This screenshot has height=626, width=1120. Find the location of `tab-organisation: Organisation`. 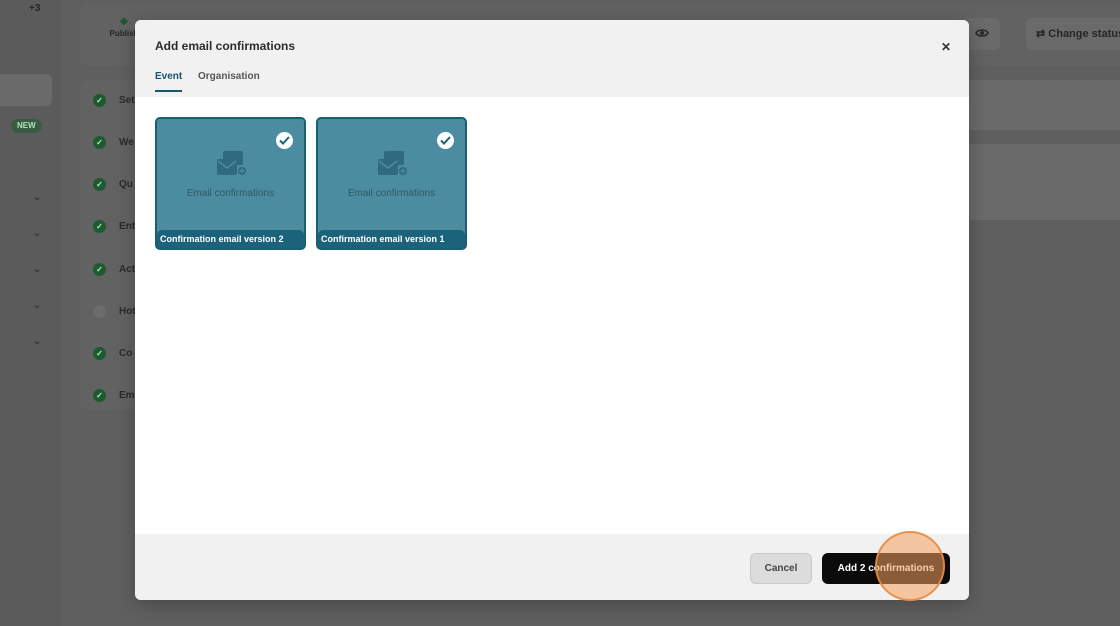

tab-organisation: Organisation is located at coordinates (229, 80).